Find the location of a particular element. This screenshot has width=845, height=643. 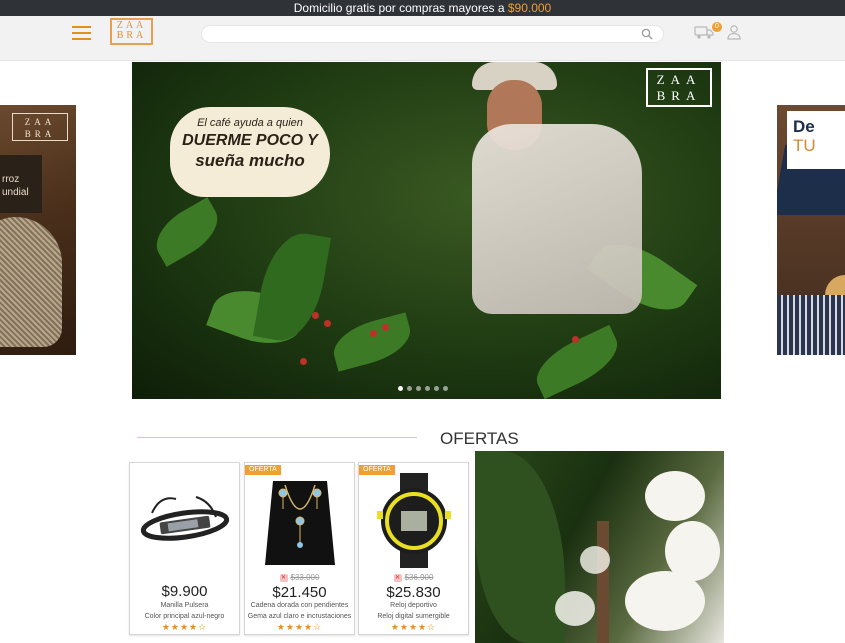

basket-image is located at coordinates (31, 282).